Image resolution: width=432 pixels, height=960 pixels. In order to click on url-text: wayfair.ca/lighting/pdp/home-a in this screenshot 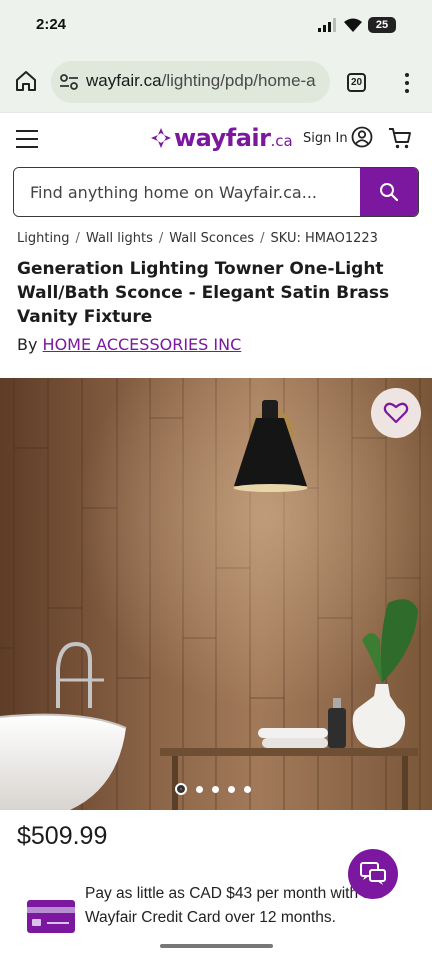, I will do `click(201, 81)`.